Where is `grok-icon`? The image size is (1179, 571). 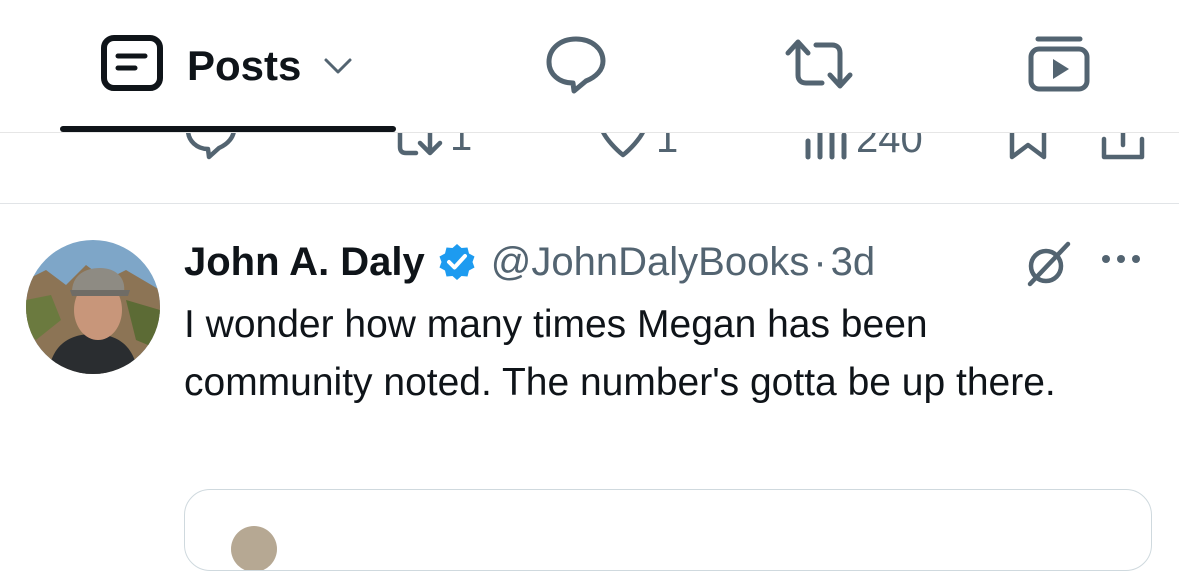
grok-icon is located at coordinates (1048, 265).